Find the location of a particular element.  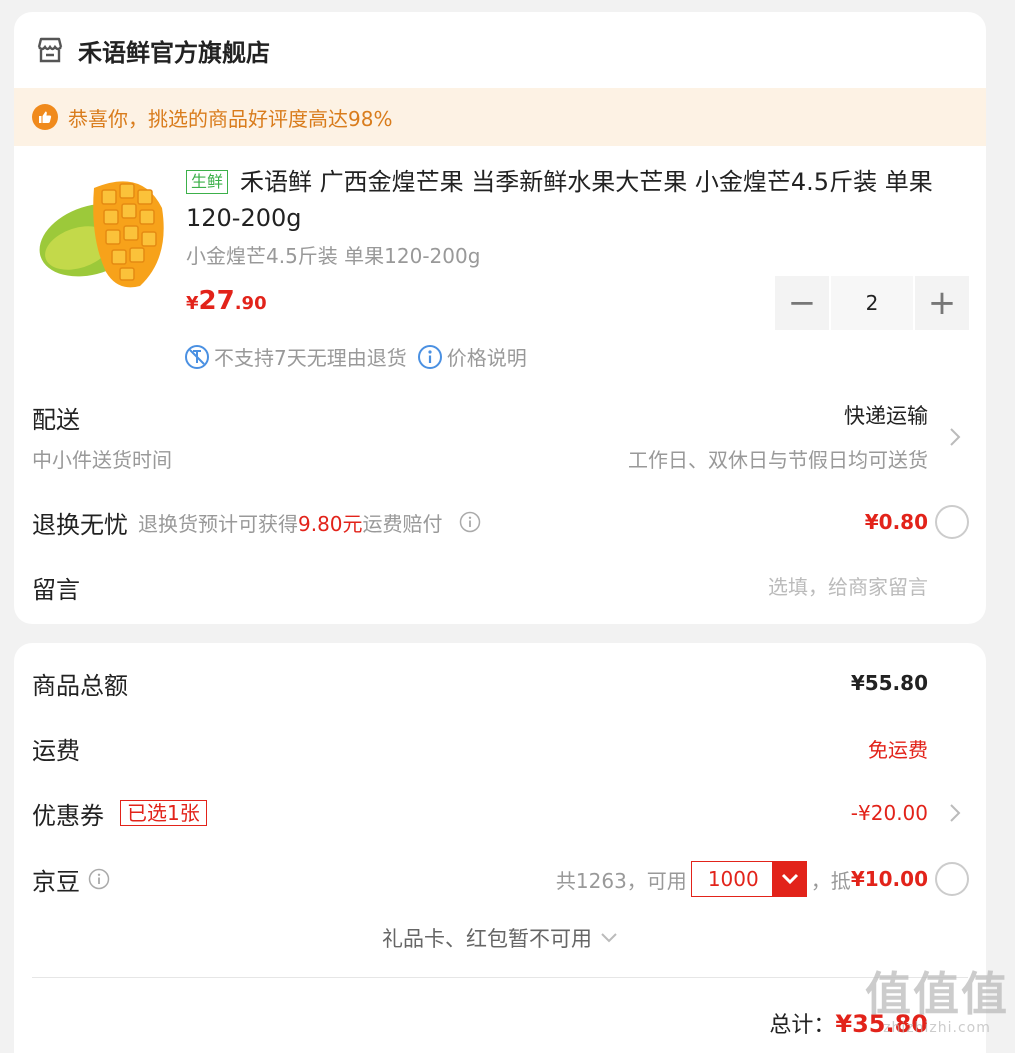

beans-radio is located at coordinates (952, 879).